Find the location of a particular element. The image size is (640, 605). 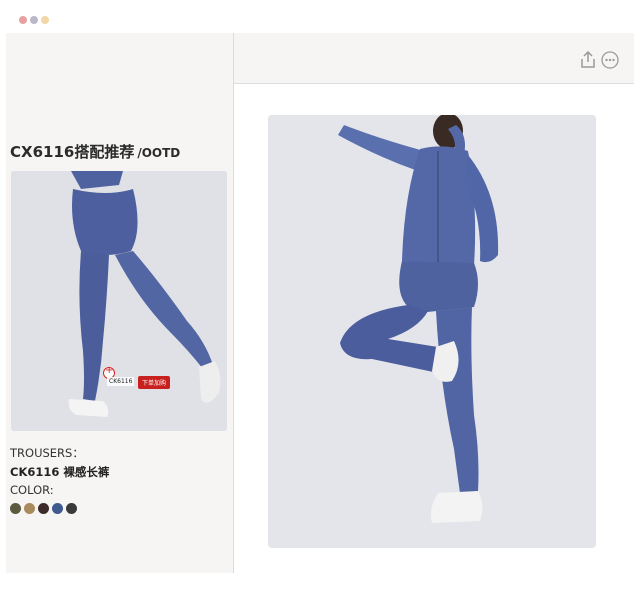

trousers-photo-illustration is located at coordinates (119, 301).